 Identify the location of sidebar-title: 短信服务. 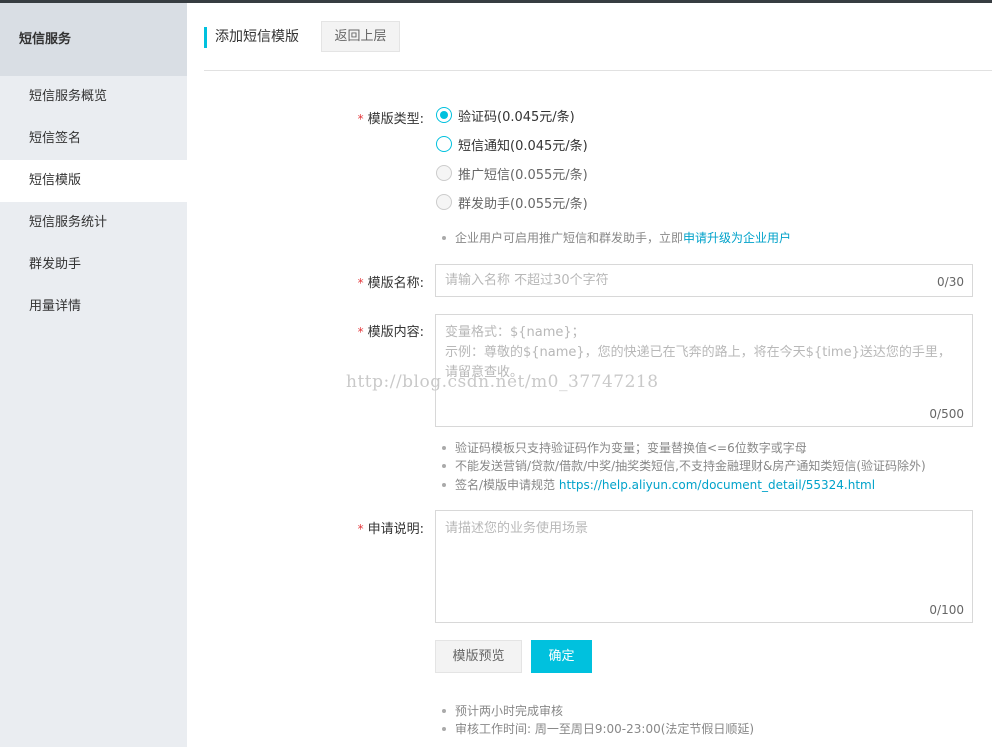
(93, 39).